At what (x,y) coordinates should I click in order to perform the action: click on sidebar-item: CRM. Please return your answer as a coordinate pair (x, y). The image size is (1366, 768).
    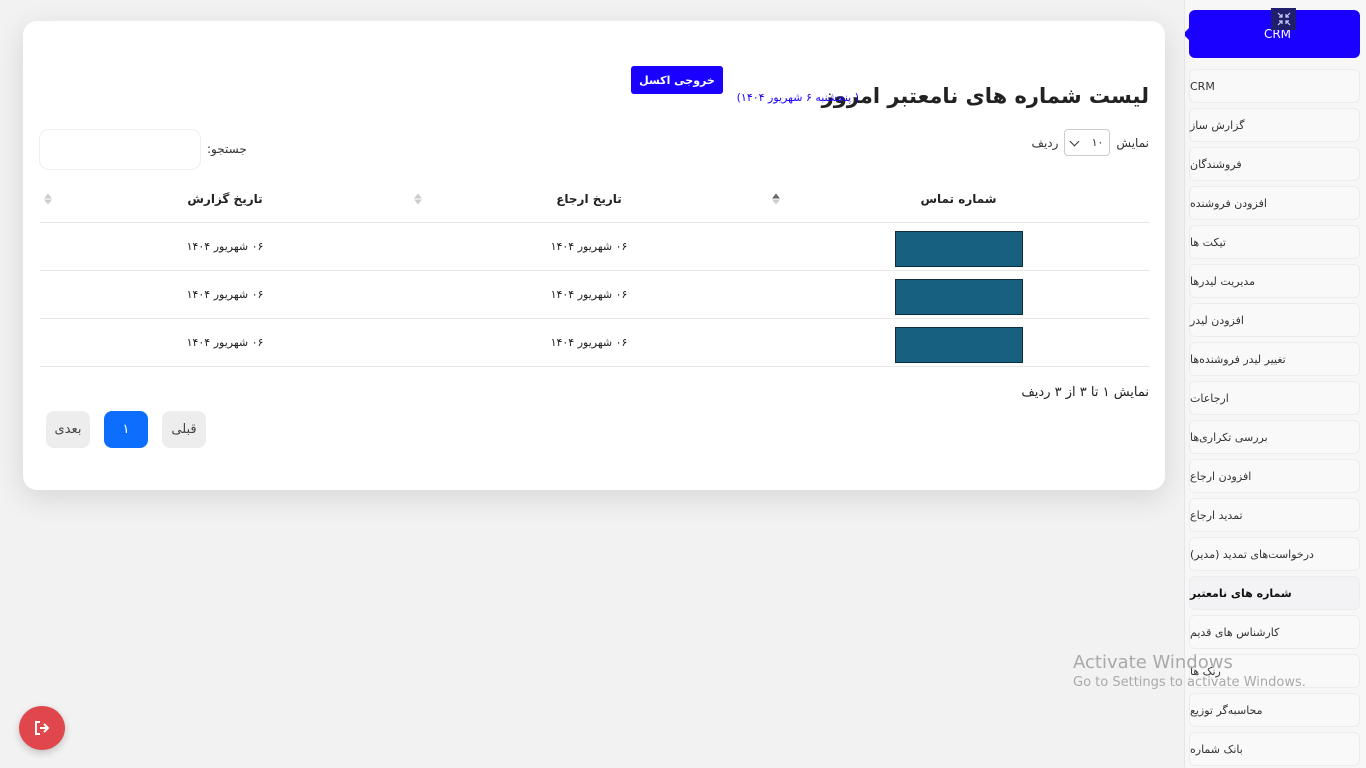
    Looking at the image, I should click on (1274, 86).